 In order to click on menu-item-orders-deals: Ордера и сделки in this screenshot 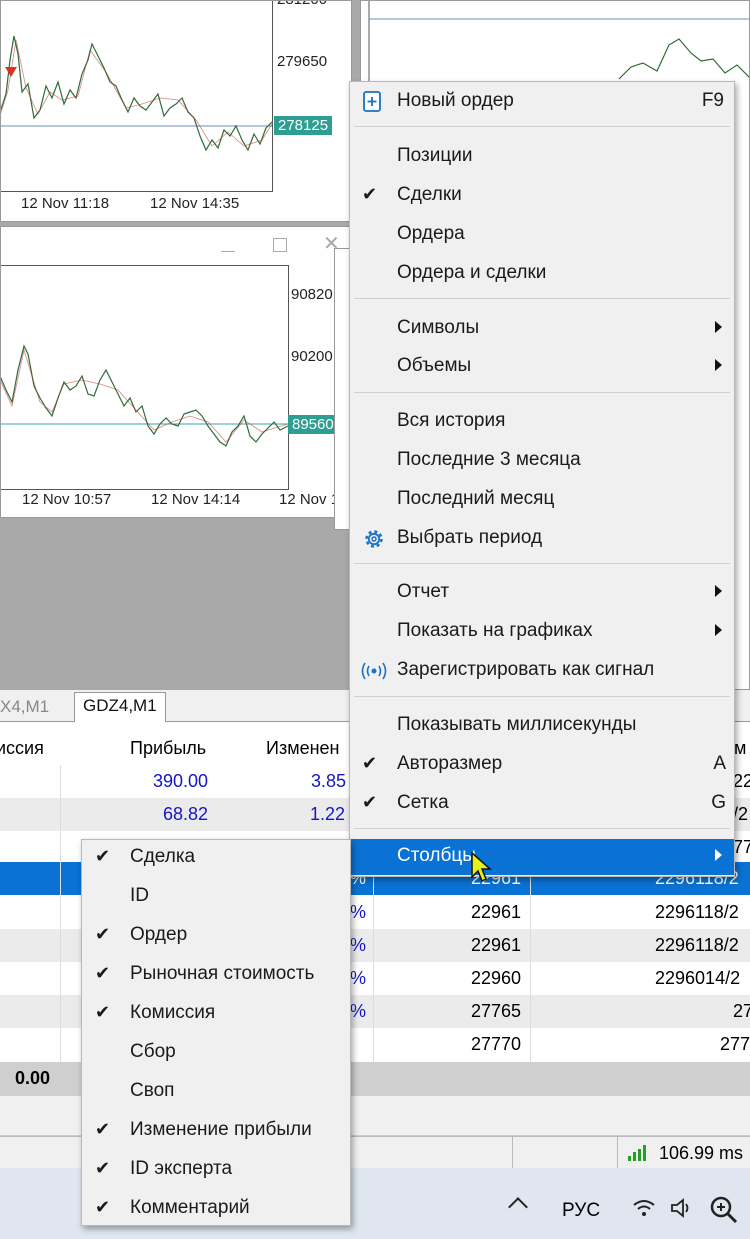, I will do `click(542, 274)`.